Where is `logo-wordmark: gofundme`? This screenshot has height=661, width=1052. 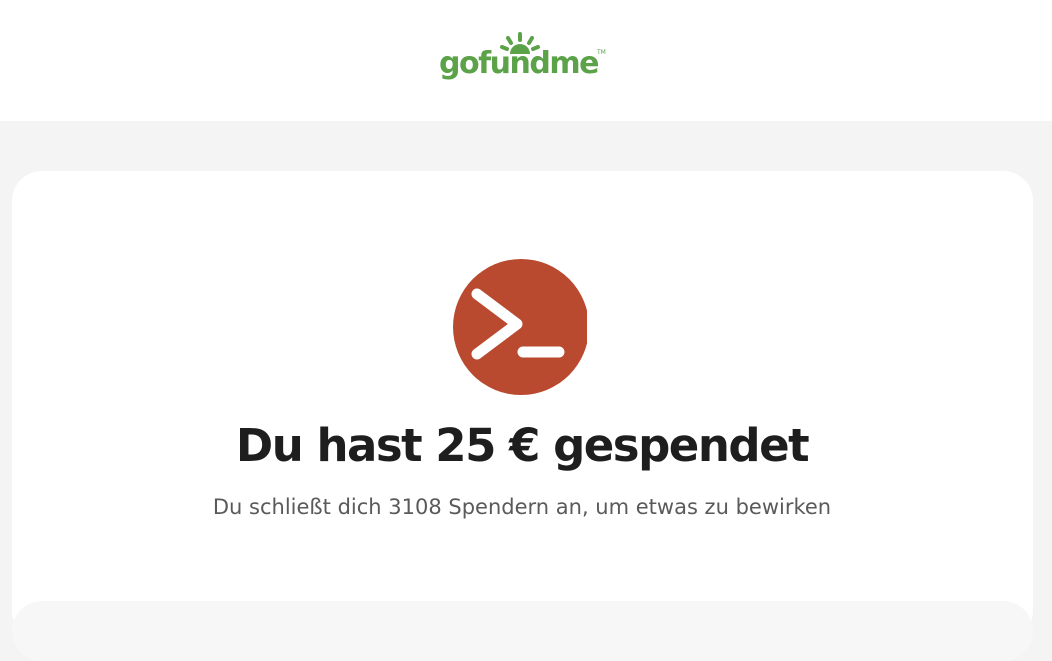
logo-wordmark: gofundme is located at coordinates (519, 63).